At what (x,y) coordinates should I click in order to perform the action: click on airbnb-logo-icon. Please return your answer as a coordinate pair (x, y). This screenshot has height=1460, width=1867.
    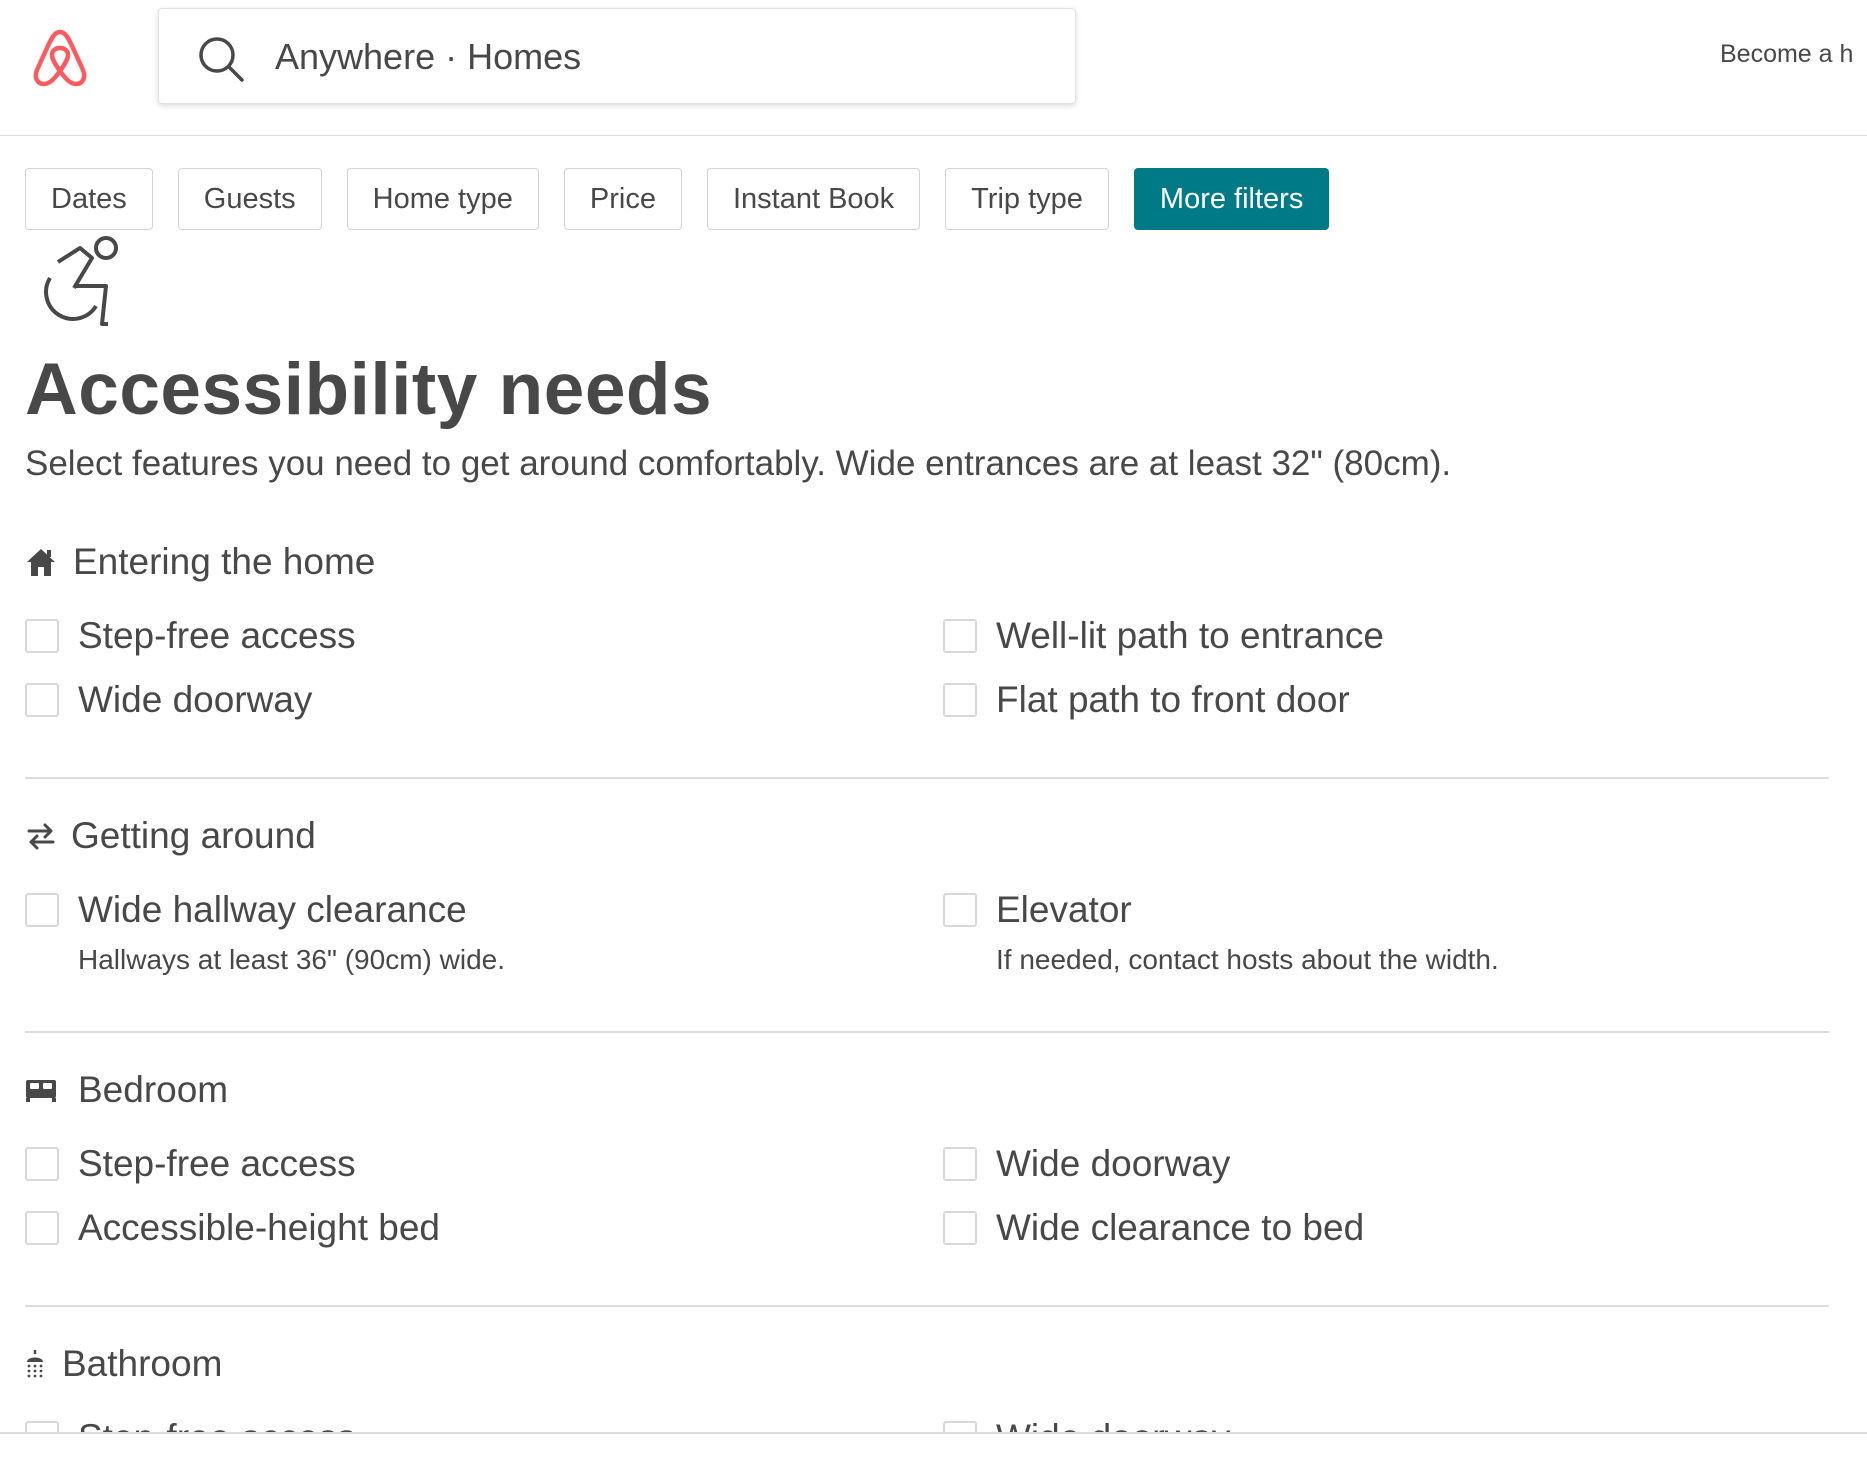
    Looking at the image, I should click on (60, 58).